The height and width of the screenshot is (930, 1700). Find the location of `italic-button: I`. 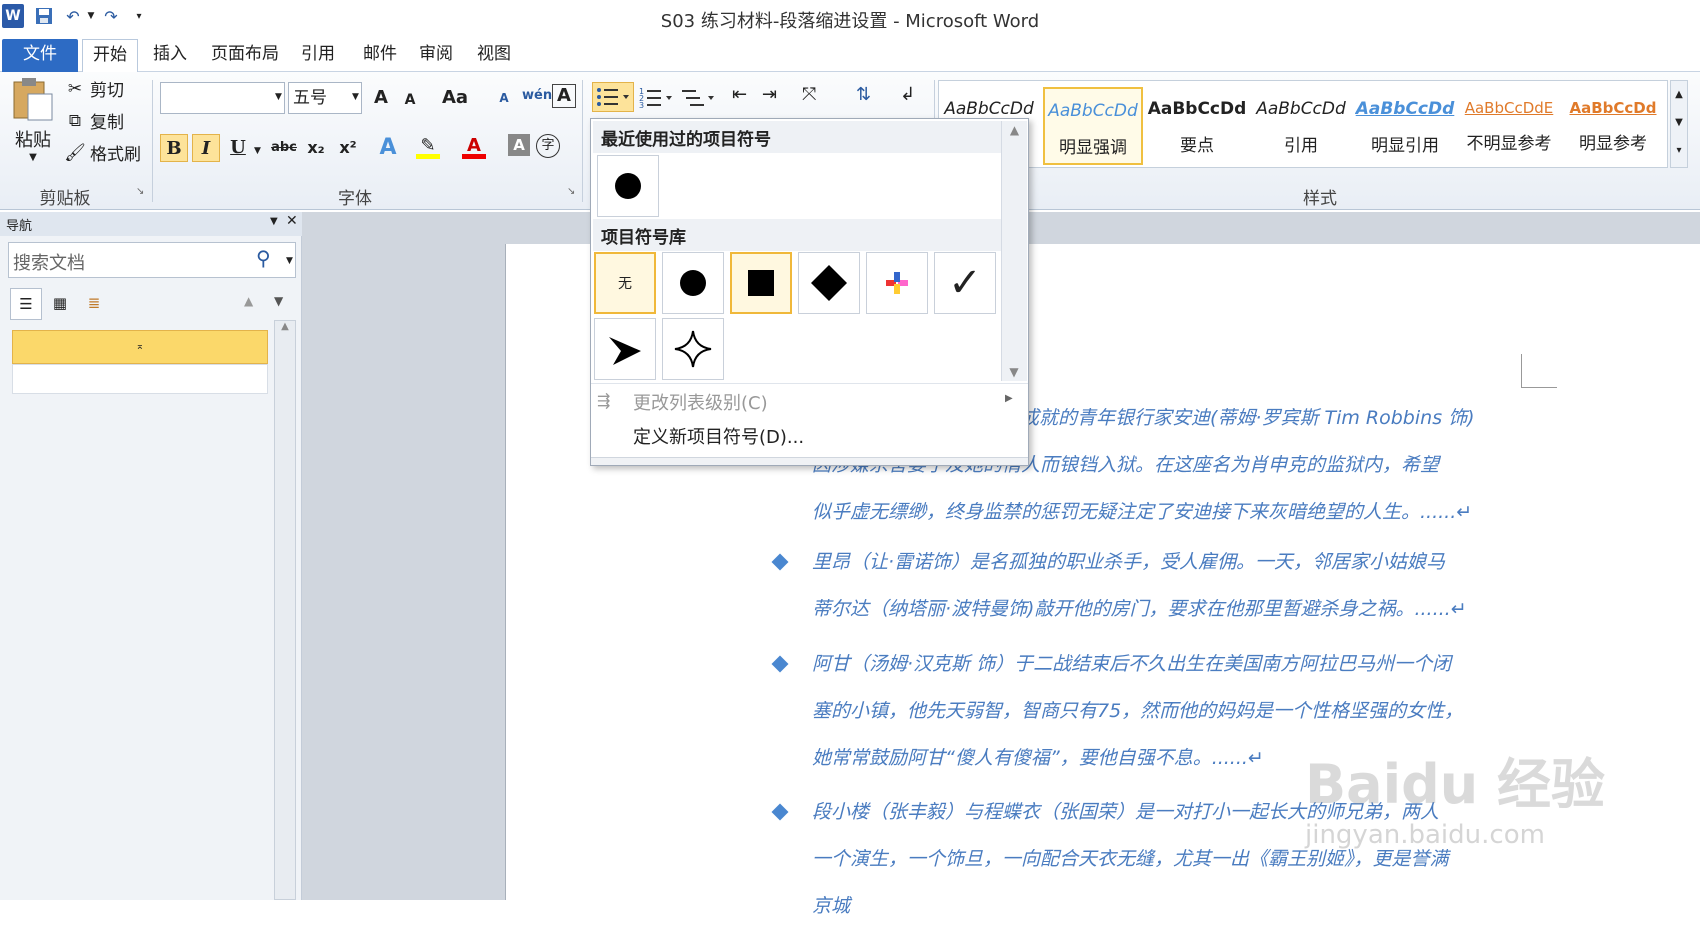

italic-button: I is located at coordinates (206, 148).